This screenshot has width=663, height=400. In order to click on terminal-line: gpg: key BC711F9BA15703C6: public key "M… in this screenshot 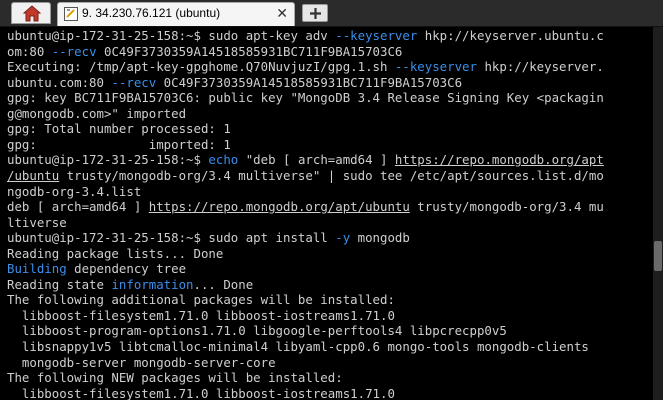, I will do `click(305, 97)`.